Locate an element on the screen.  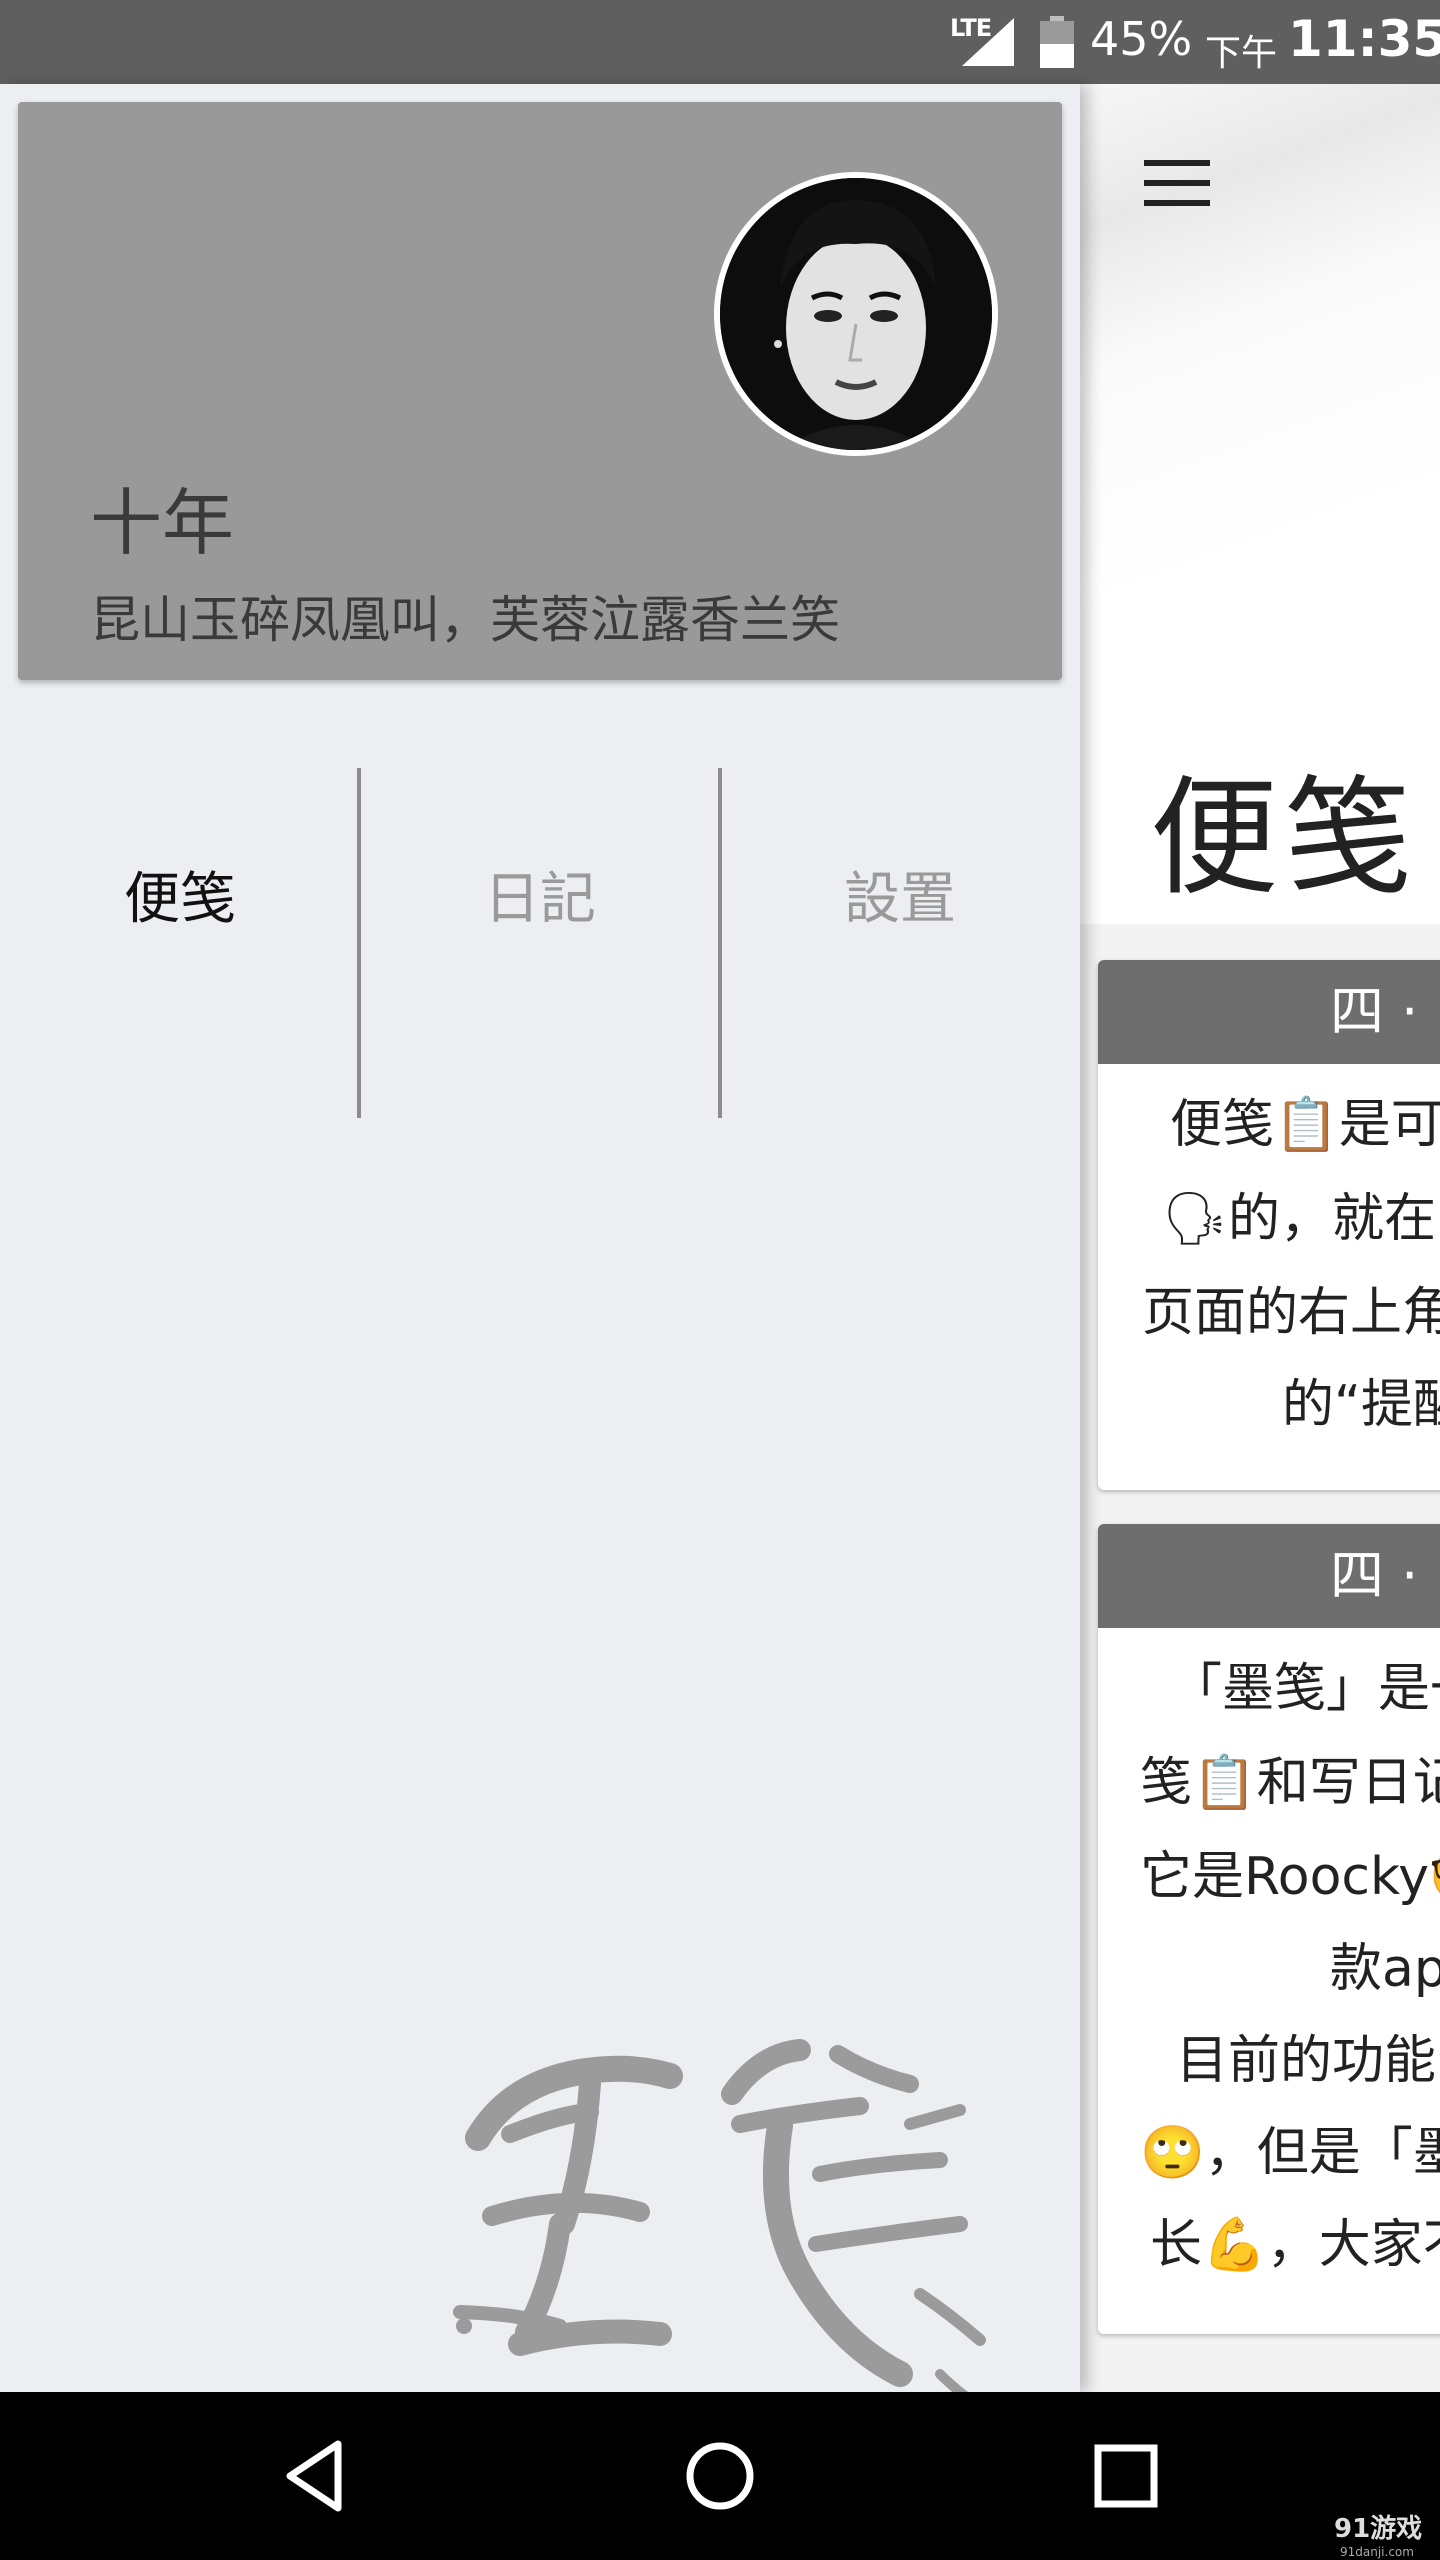
site-mark: 91游戏 is located at coordinates (1378, 2529).